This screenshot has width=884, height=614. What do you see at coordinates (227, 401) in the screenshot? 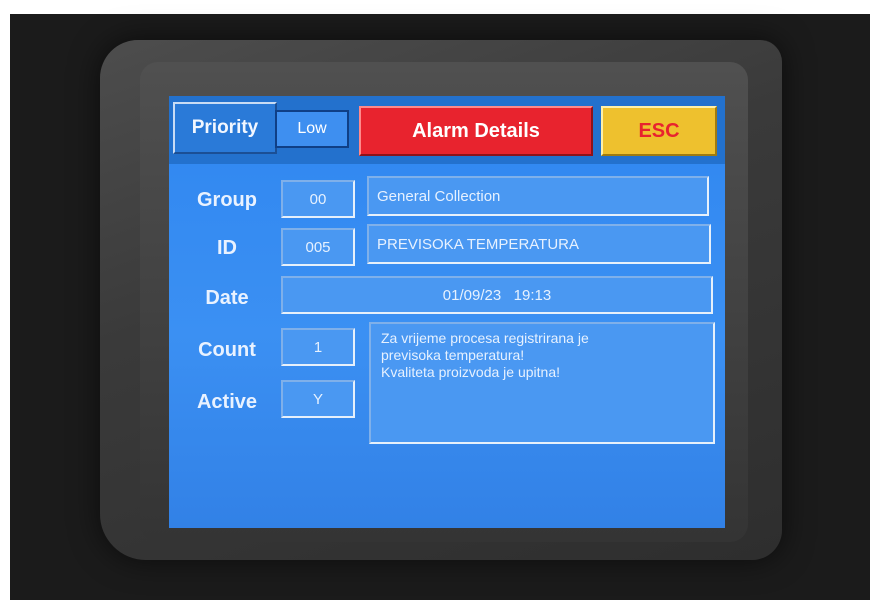
I see `active-label: Active` at bounding box center [227, 401].